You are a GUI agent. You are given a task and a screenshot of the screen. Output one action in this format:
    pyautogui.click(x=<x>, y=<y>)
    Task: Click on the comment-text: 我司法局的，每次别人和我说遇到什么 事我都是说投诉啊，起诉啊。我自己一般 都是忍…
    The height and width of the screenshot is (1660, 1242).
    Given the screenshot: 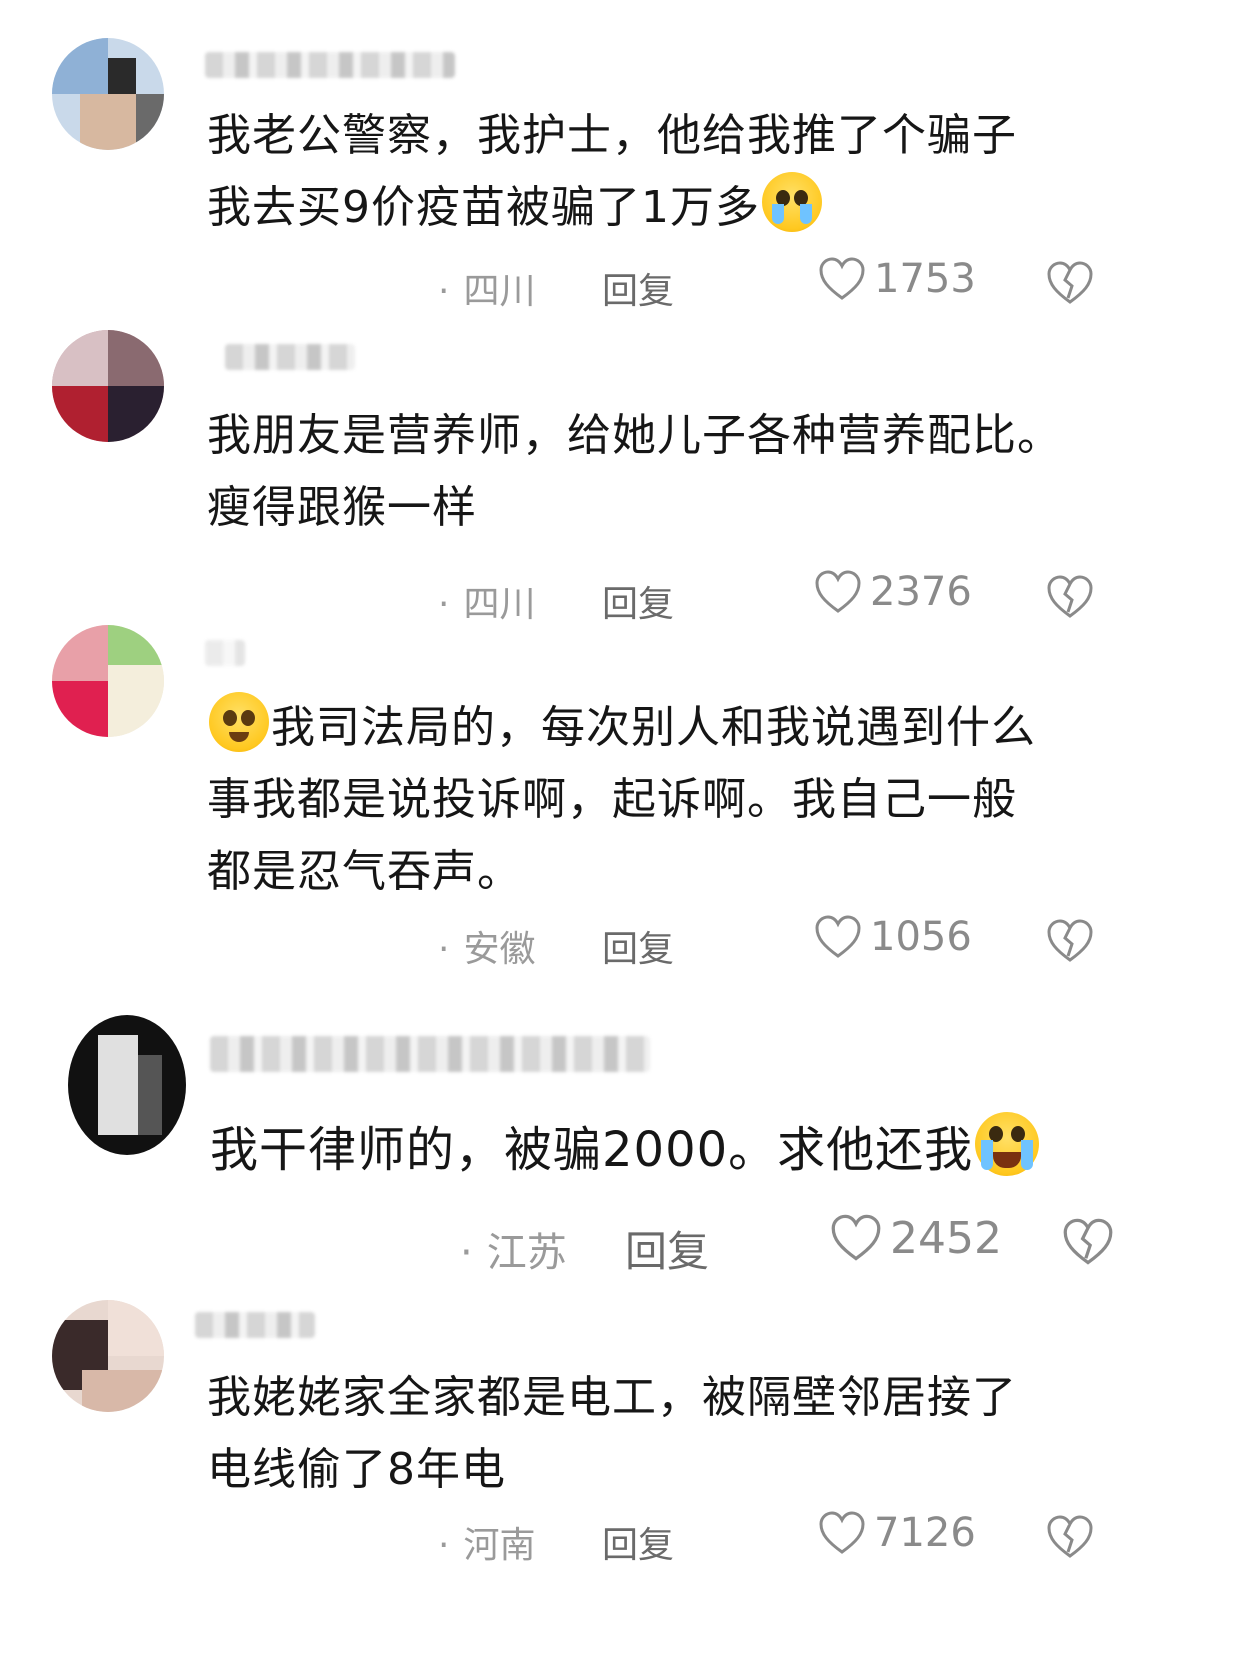 What is the action you would take?
    pyautogui.click(x=702, y=800)
    